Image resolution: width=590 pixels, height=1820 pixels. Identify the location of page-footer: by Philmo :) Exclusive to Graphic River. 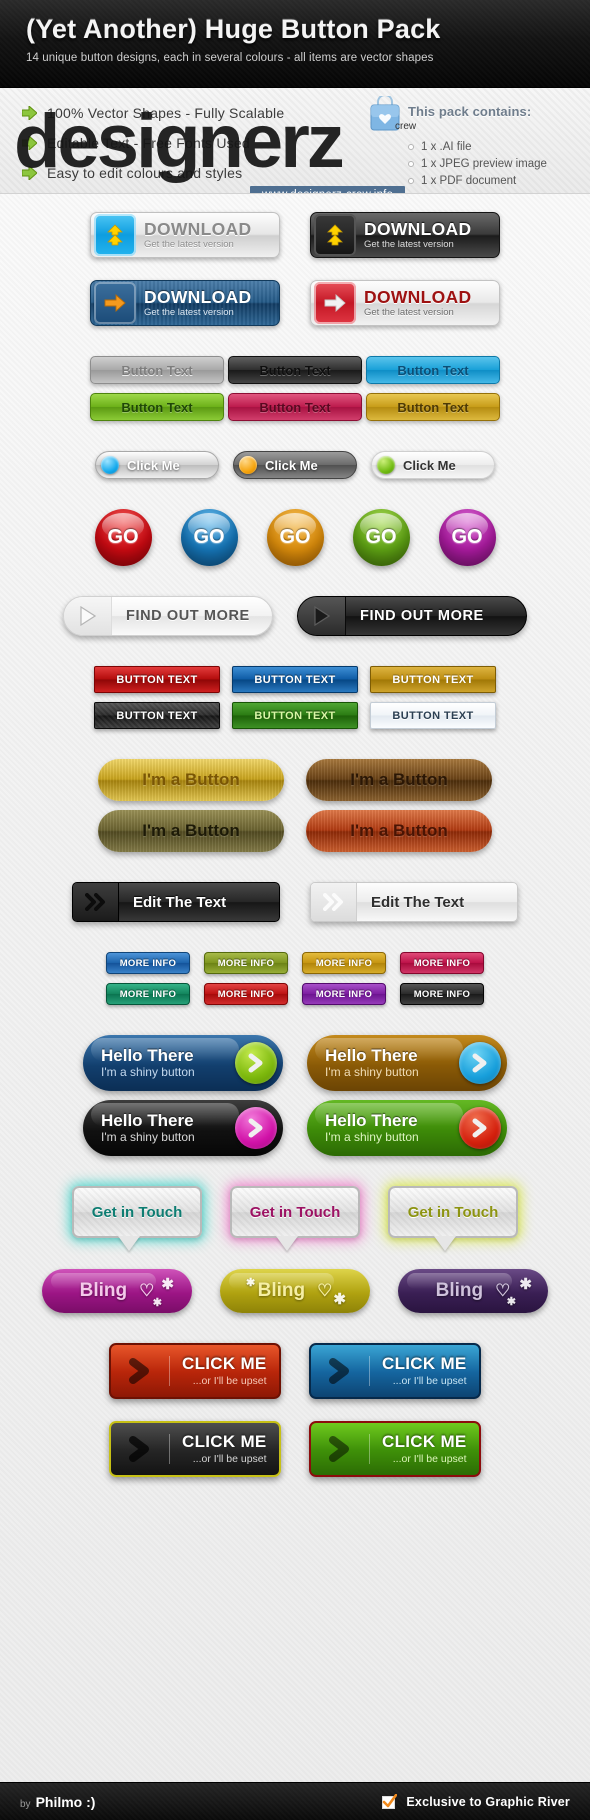
(295, 1801).